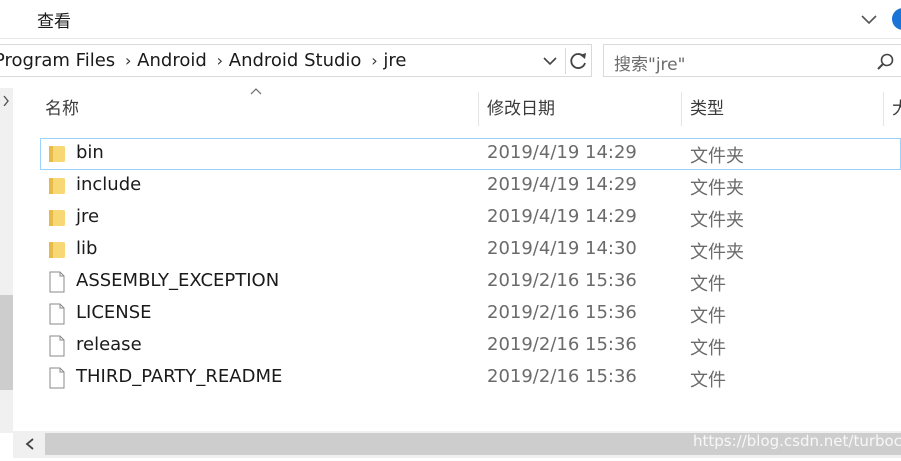 This screenshot has height=461, width=901. I want to click on breadcrumb-item-jre: jre, so click(396, 60).